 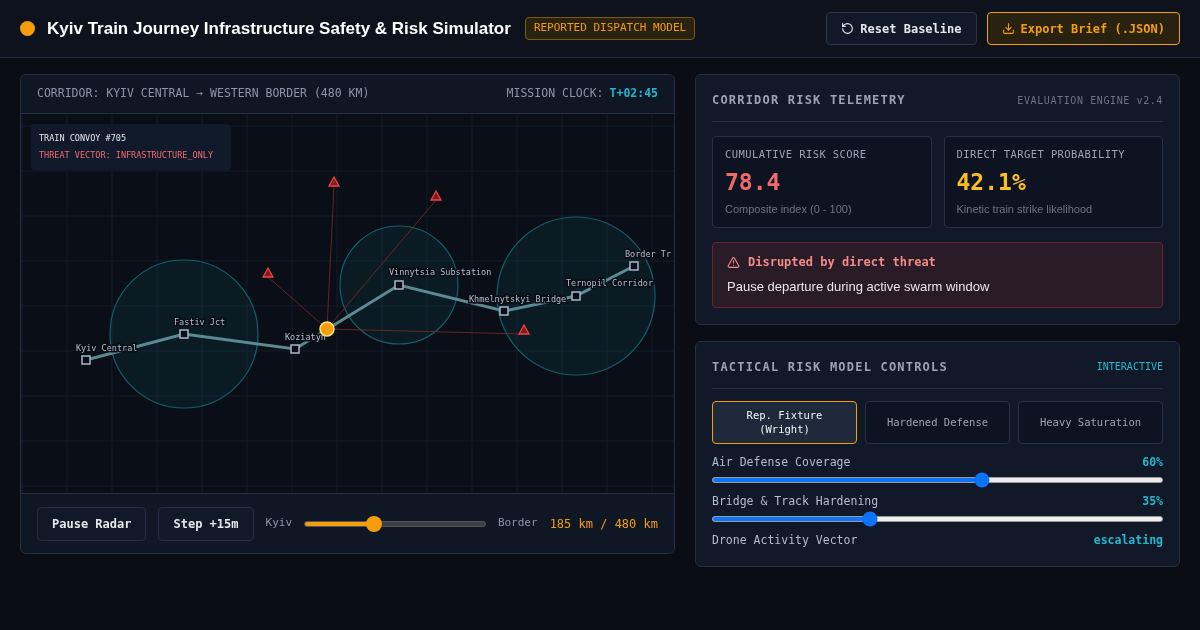 What do you see at coordinates (781, 462) in the screenshot?
I see `slider-label: Air Defense Coverage` at bounding box center [781, 462].